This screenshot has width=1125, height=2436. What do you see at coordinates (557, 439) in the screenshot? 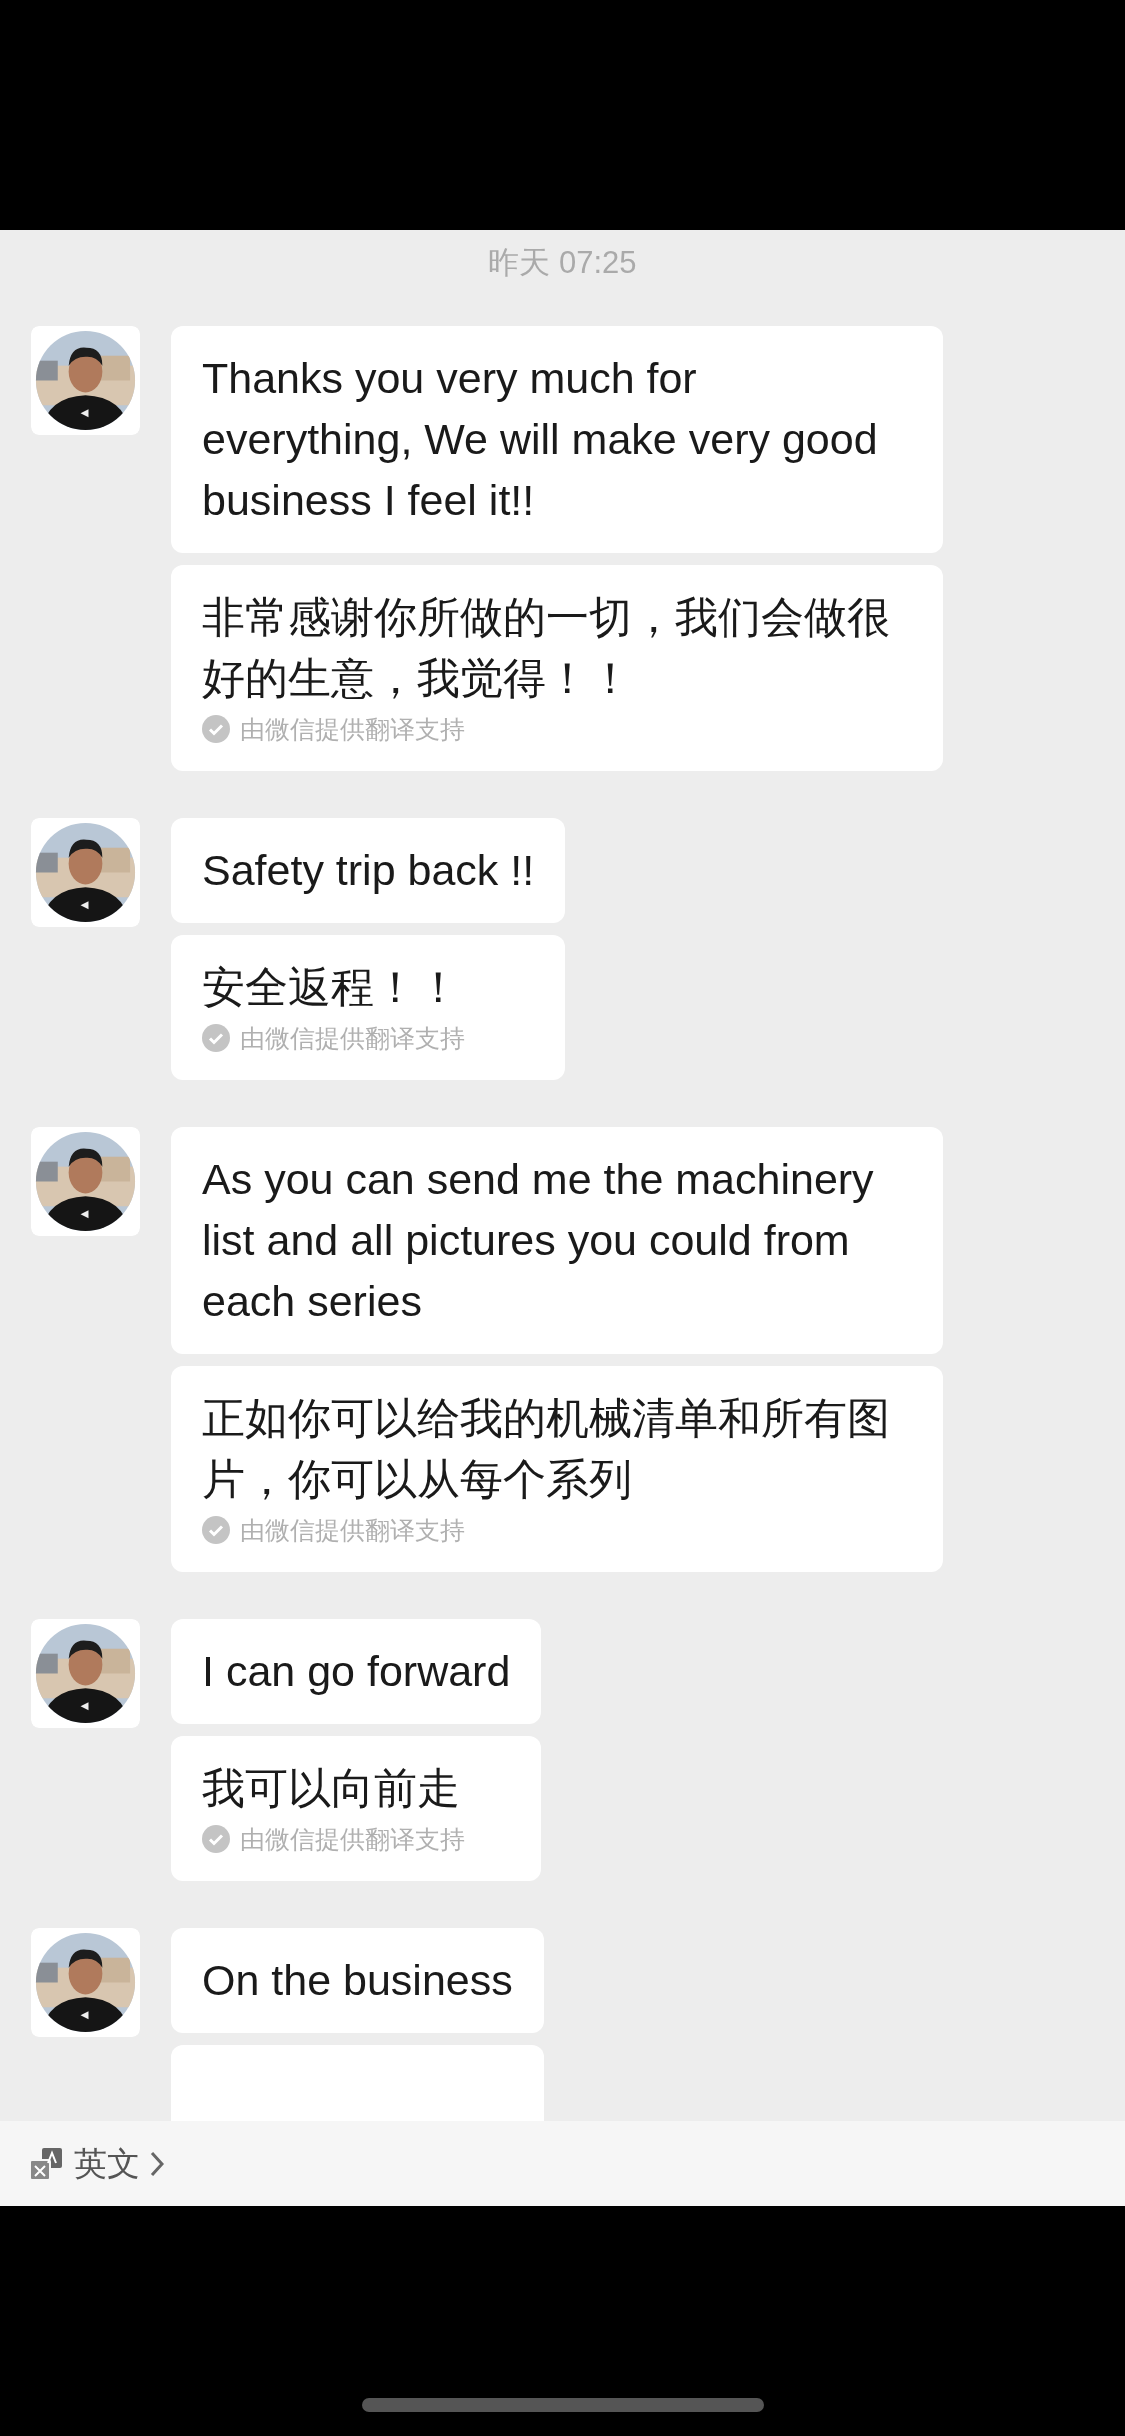
I see `message-bubble: Thanks you very much for everything, We will make very good business I feel it!!` at bounding box center [557, 439].